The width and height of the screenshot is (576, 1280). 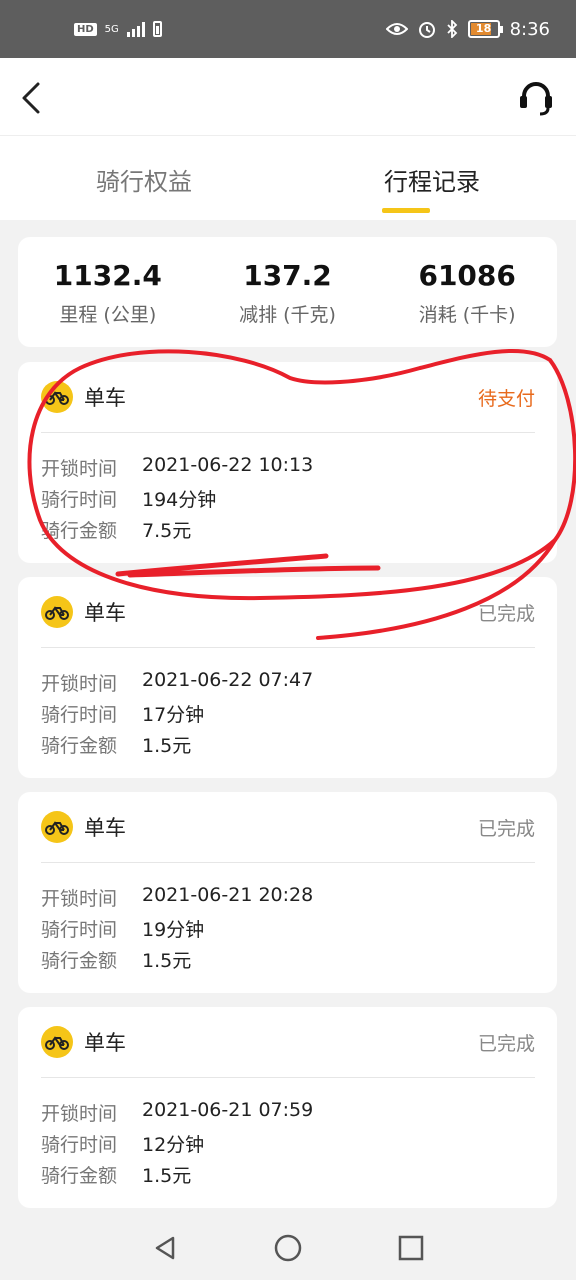 What do you see at coordinates (107, 275) in the screenshot?
I see `stat-value: 1132.4` at bounding box center [107, 275].